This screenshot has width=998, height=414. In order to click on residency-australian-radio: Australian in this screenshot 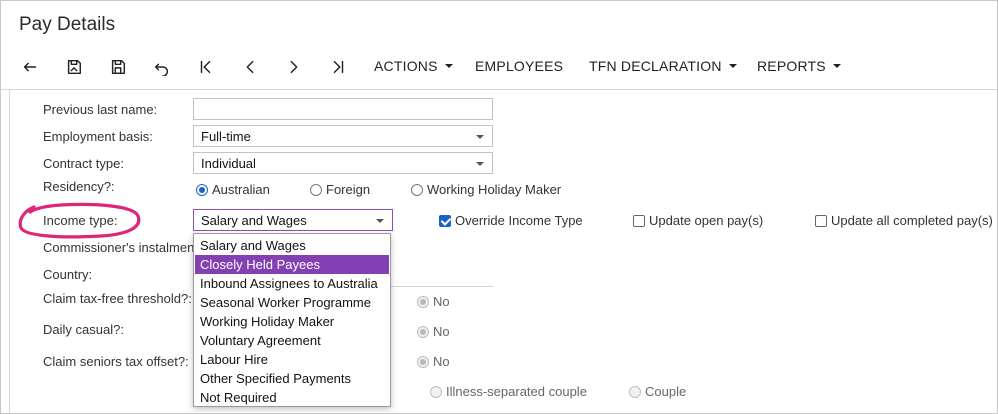, I will do `click(233, 189)`.